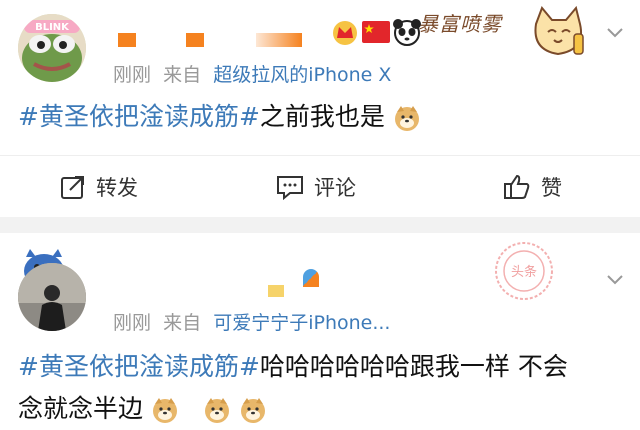 The width and height of the screenshot is (640, 430). Describe the element at coordinates (558, 33) in the screenshot. I see `cat-badge-icon` at that location.